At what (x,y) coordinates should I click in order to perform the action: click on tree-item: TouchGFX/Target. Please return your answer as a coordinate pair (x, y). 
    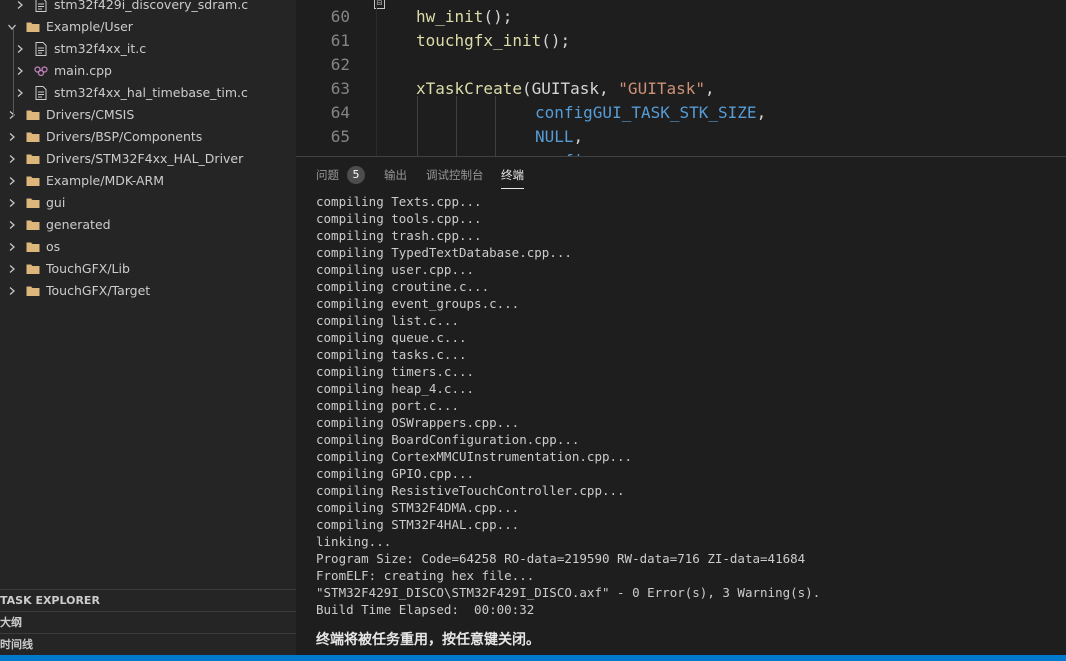
    Looking at the image, I should click on (148, 291).